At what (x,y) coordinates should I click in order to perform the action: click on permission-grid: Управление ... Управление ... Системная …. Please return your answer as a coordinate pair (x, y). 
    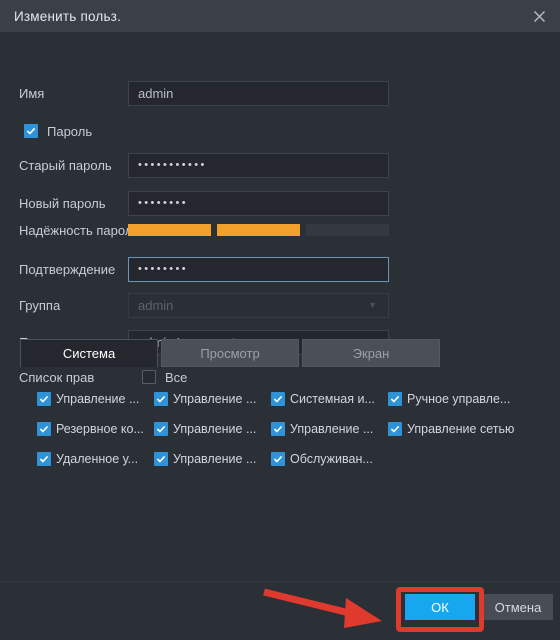
    Looking at the image, I should click on (287, 429).